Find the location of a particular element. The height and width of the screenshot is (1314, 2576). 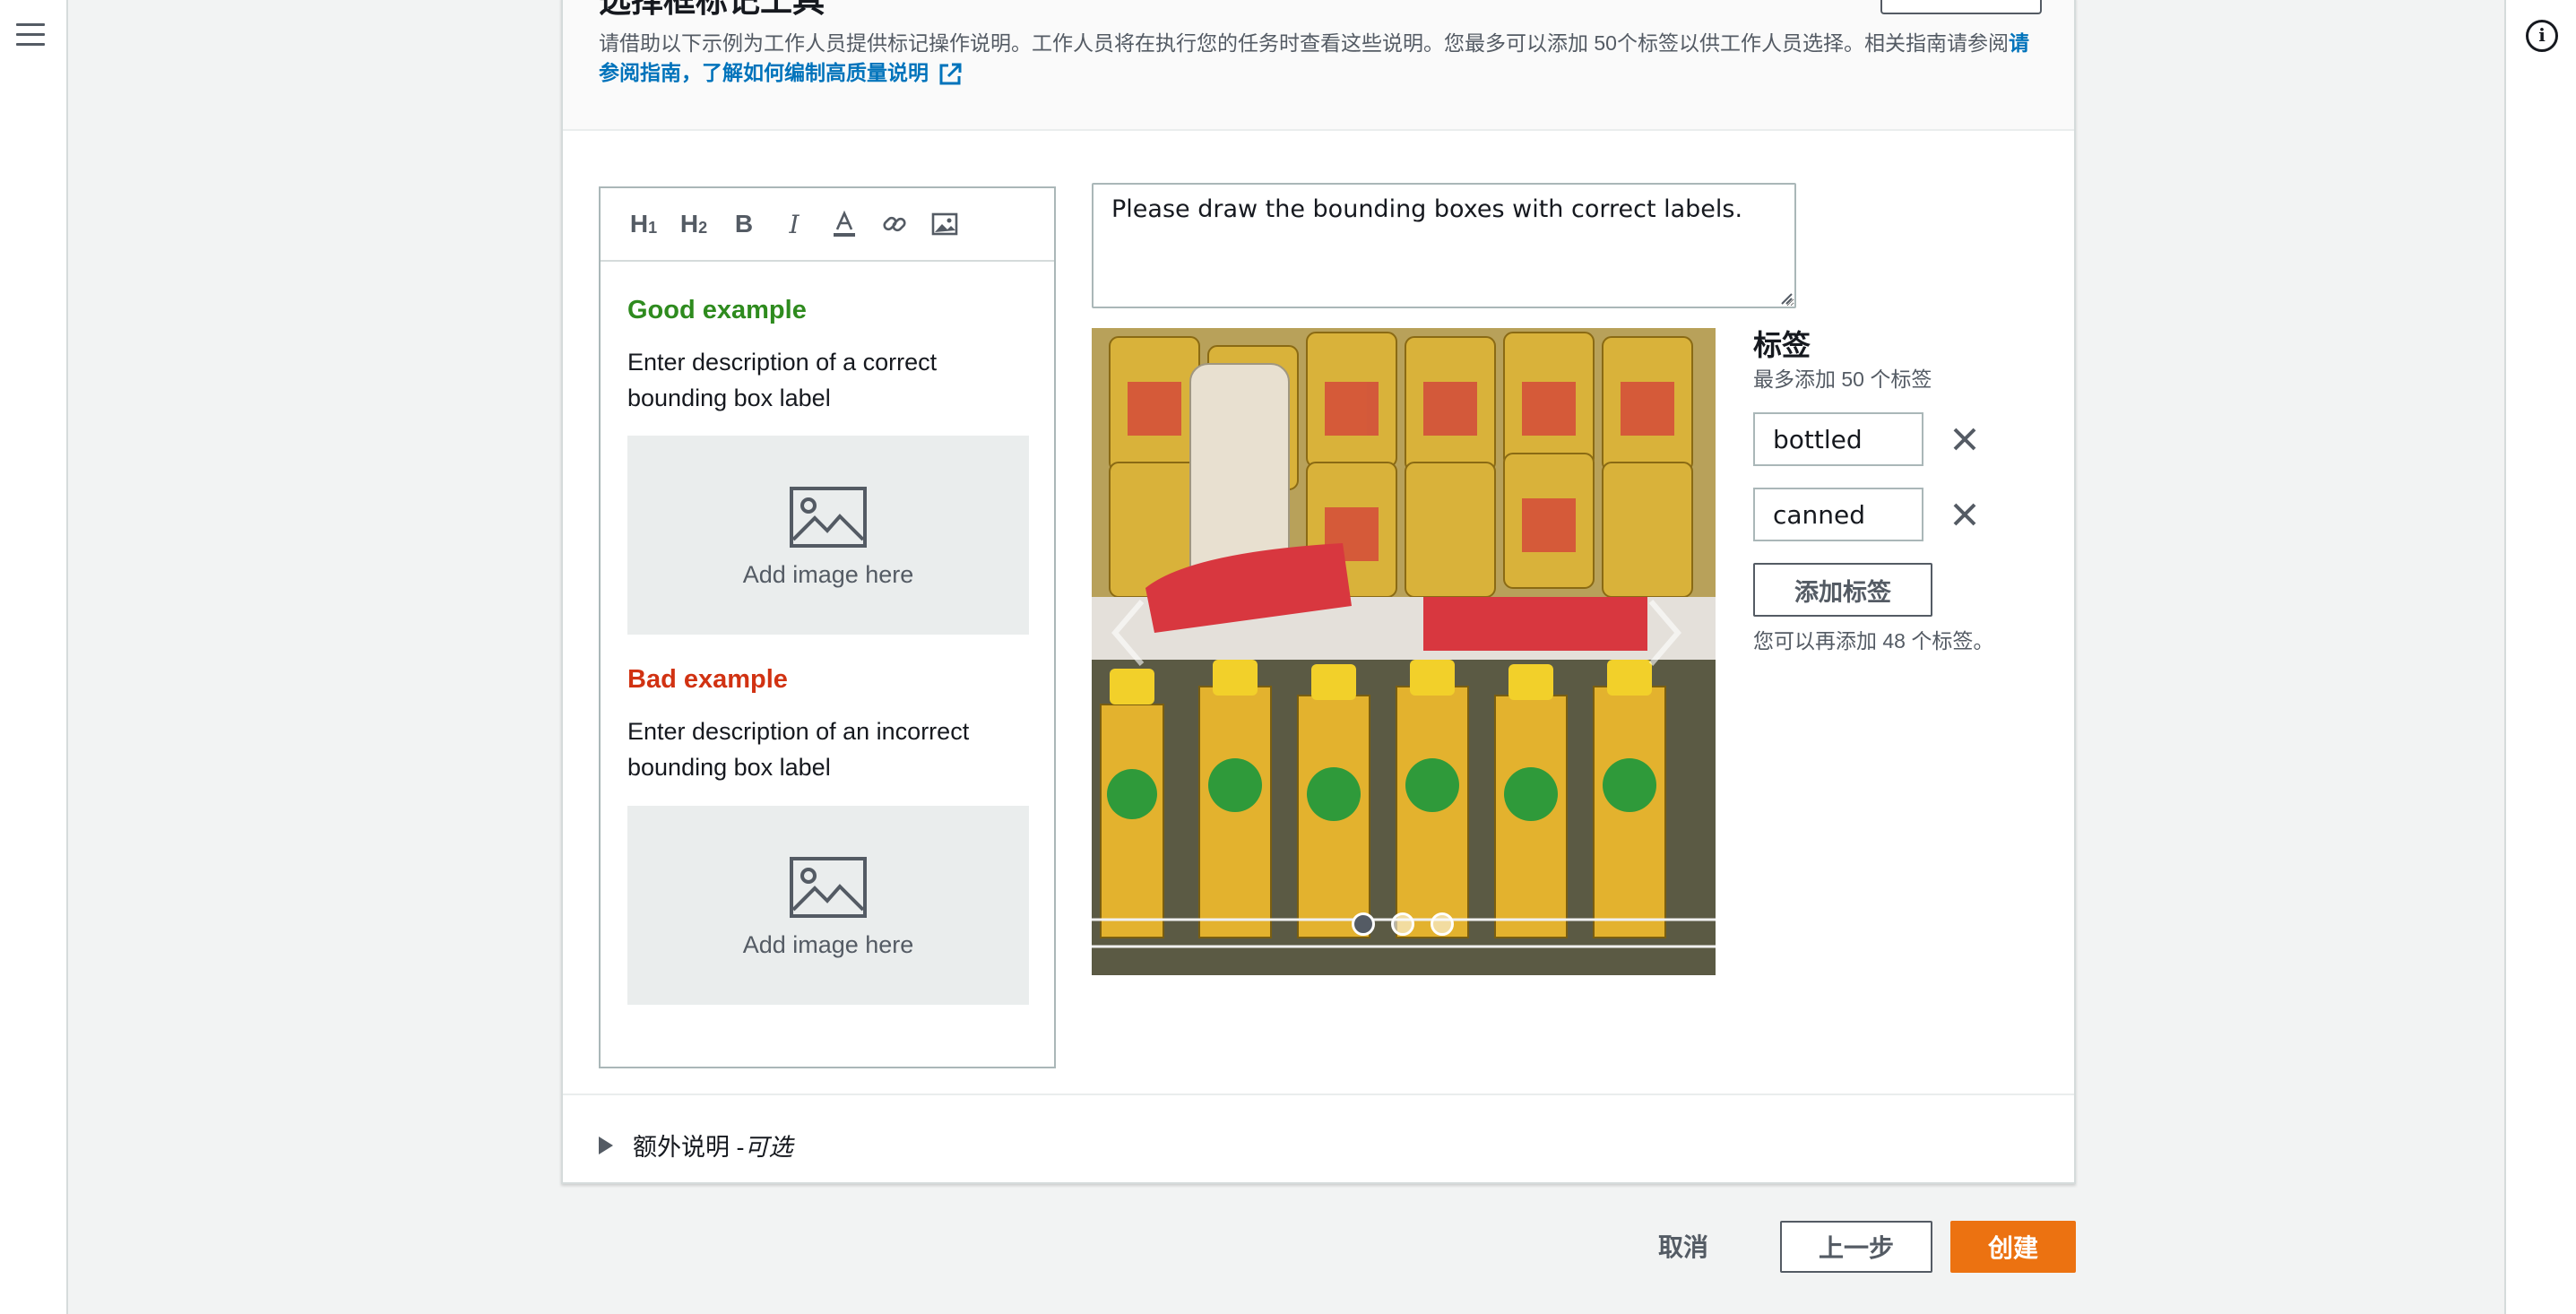

add-label-button: 添加标签 is located at coordinates (1842, 590).